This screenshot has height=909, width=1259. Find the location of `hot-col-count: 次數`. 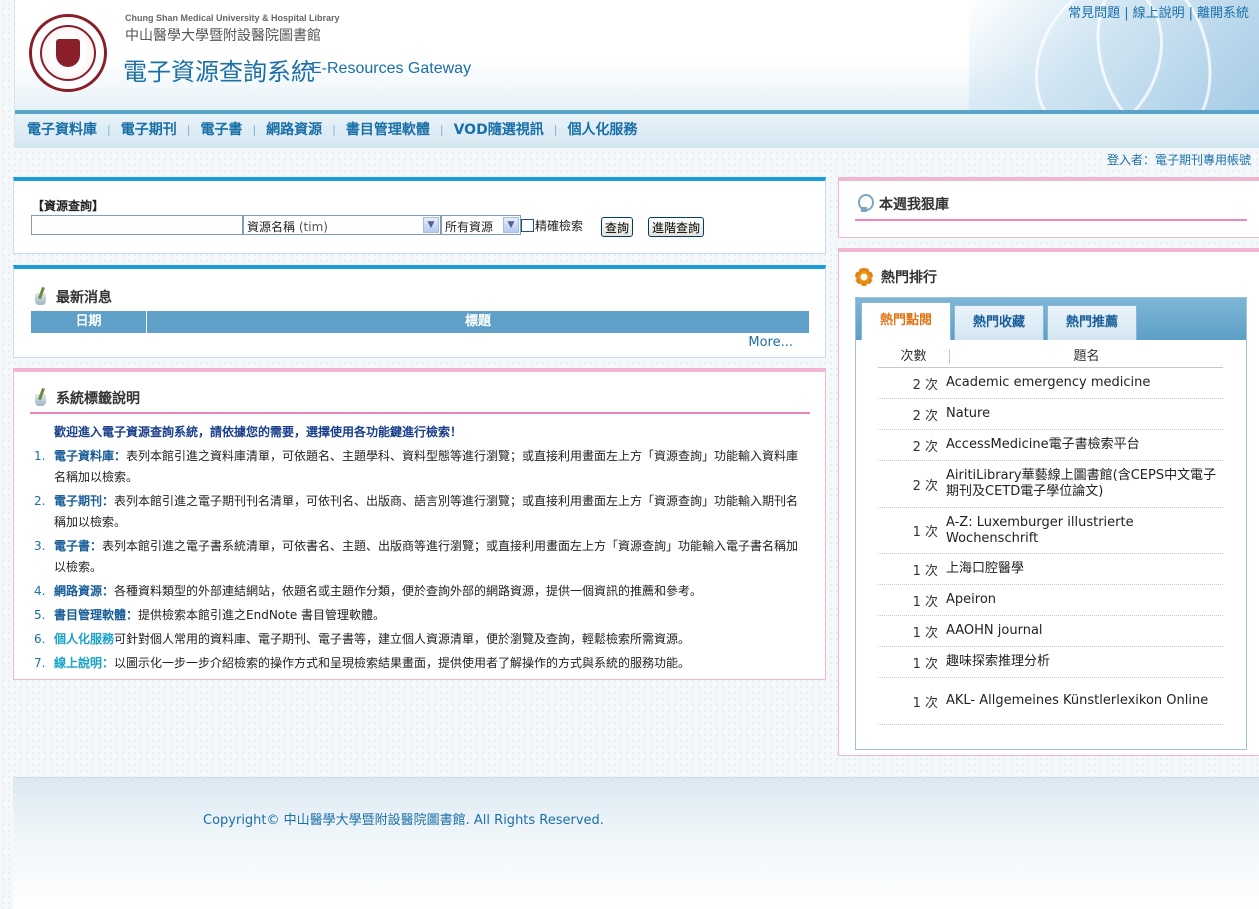

hot-col-count: 次數 is located at coordinates (914, 356).